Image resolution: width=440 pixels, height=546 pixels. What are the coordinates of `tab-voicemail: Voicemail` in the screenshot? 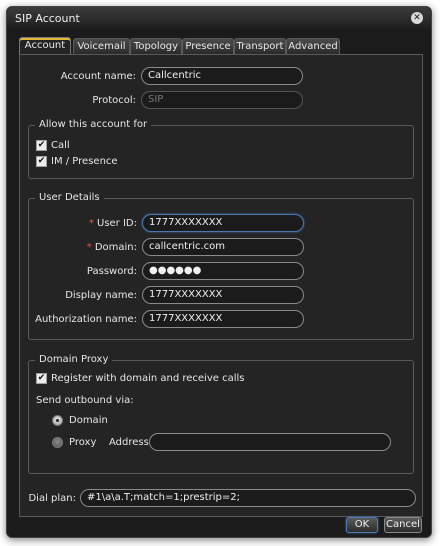 It's located at (101, 46).